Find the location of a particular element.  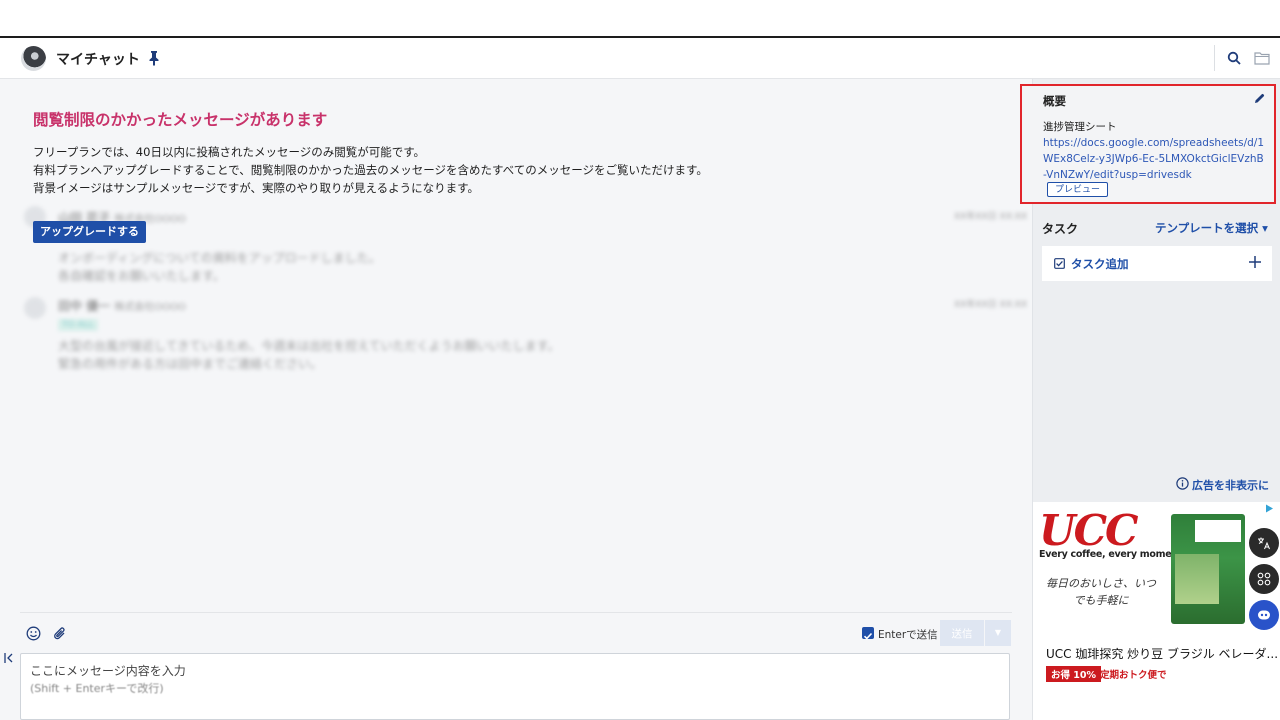

ad-copy: 毎日のおいしさ、いつでも手軽に is located at coordinates (1101, 592).